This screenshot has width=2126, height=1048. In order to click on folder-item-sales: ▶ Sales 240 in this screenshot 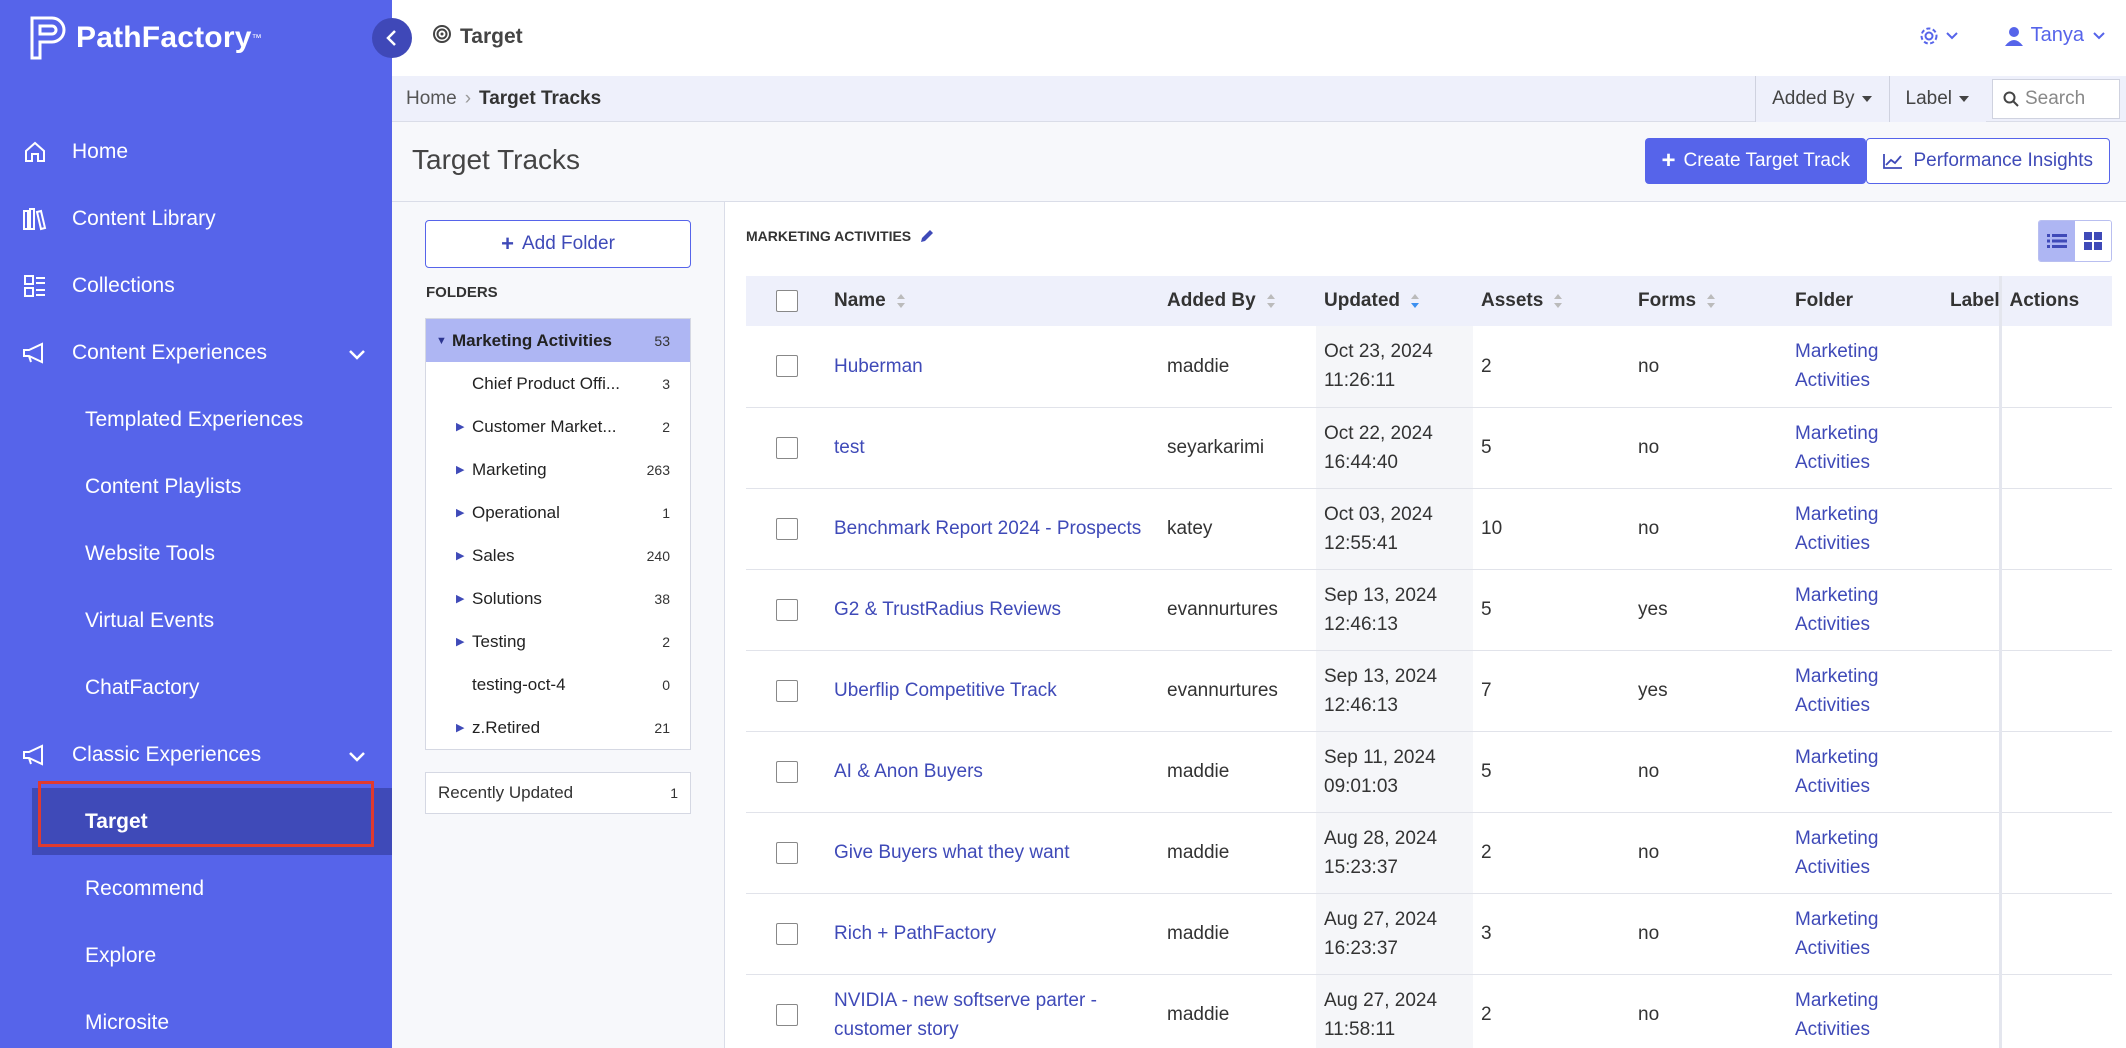, I will do `click(558, 555)`.